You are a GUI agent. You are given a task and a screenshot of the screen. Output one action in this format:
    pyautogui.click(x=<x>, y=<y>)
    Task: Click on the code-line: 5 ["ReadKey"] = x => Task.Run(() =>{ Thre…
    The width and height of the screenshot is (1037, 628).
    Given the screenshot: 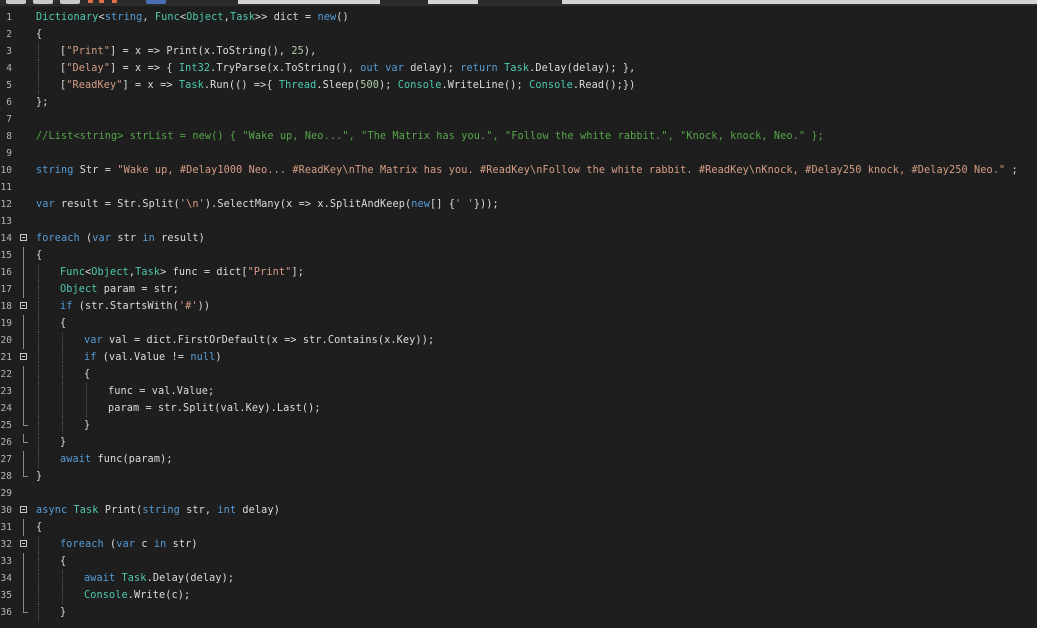 What is the action you would take?
    pyautogui.click(x=518, y=85)
    